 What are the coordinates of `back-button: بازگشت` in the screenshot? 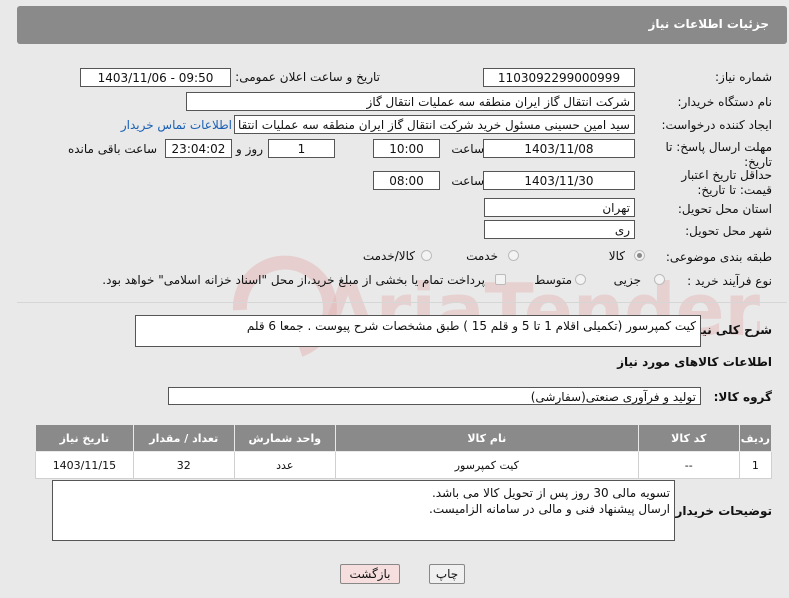 It's located at (370, 574).